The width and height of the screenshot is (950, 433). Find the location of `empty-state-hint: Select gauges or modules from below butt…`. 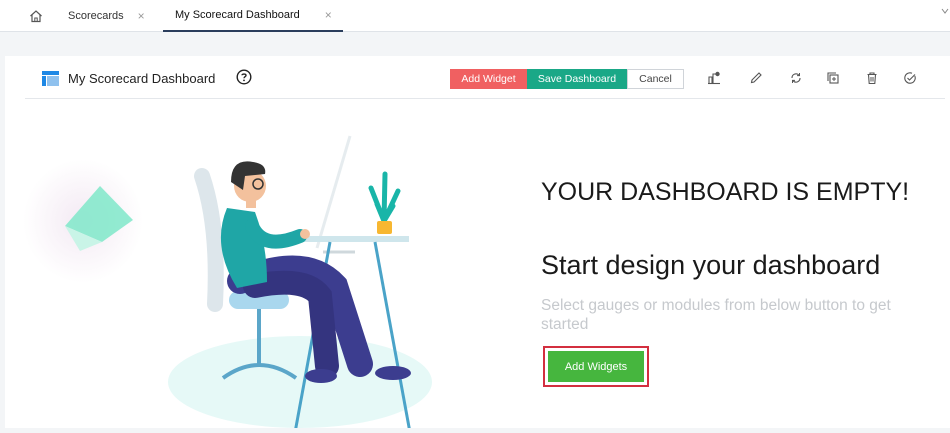

empty-state-hint: Select gauges or modules from below butt… is located at coordinates (716, 315).